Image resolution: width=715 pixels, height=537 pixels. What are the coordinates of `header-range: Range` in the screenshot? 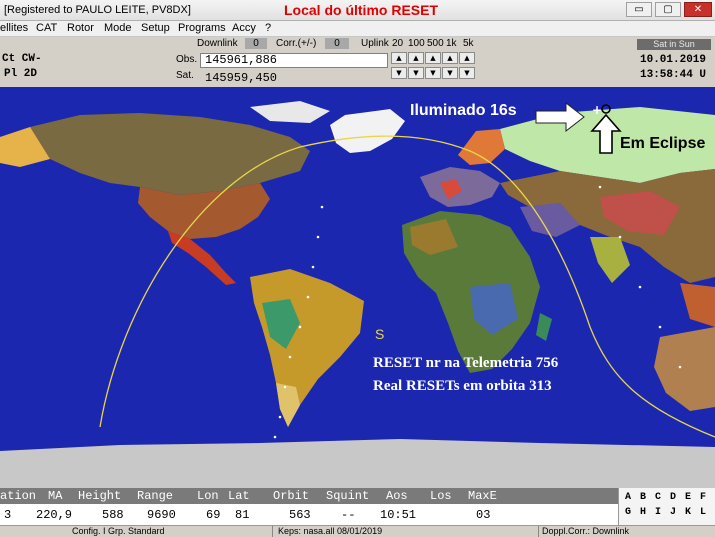 It's located at (155, 496).